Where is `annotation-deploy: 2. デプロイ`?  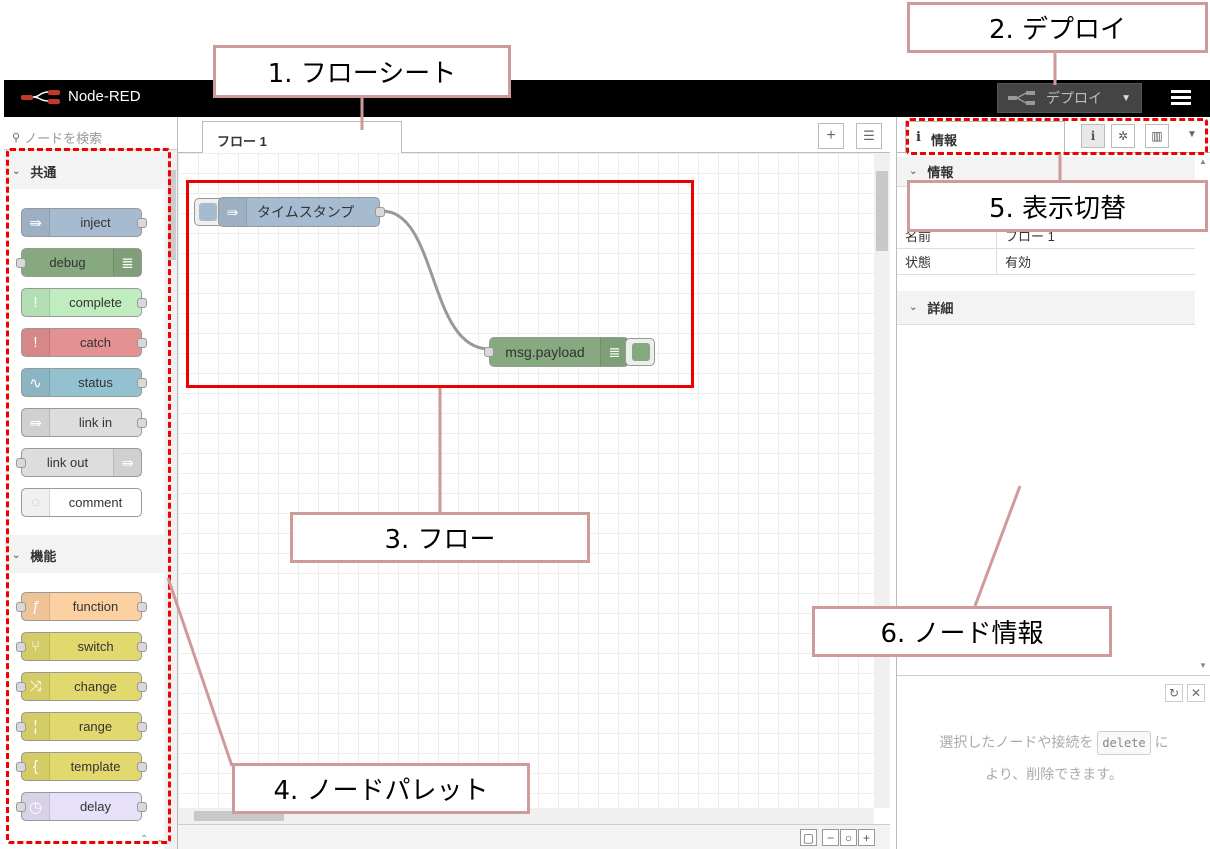
annotation-deploy: 2. デプロイ is located at coordinates (1057, 27).